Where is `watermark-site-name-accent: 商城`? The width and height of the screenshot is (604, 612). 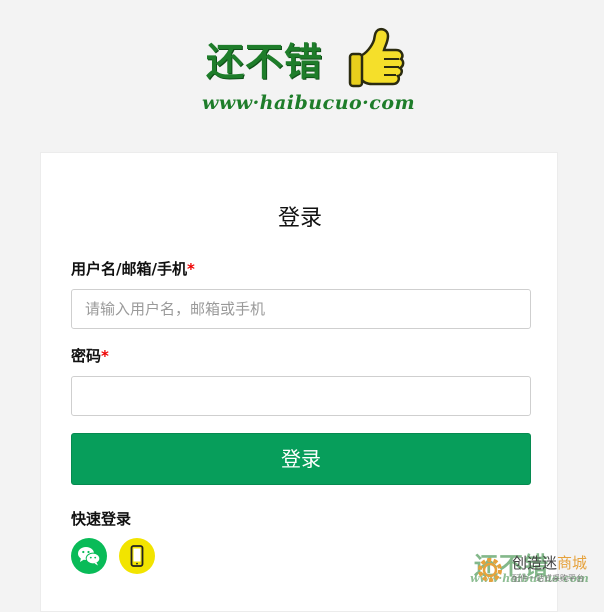
watermark-site-name-accent: 商城 is located at coordinates (572, 563).